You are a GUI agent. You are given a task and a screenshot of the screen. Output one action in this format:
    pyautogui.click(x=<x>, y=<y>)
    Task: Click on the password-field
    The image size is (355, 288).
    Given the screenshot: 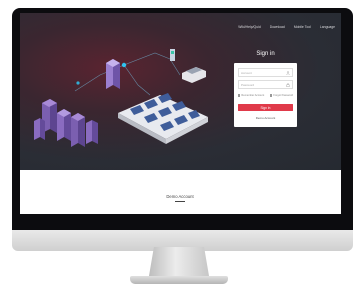 What is the action you would take?
    pyautogui.click(x=265, y=84)
    